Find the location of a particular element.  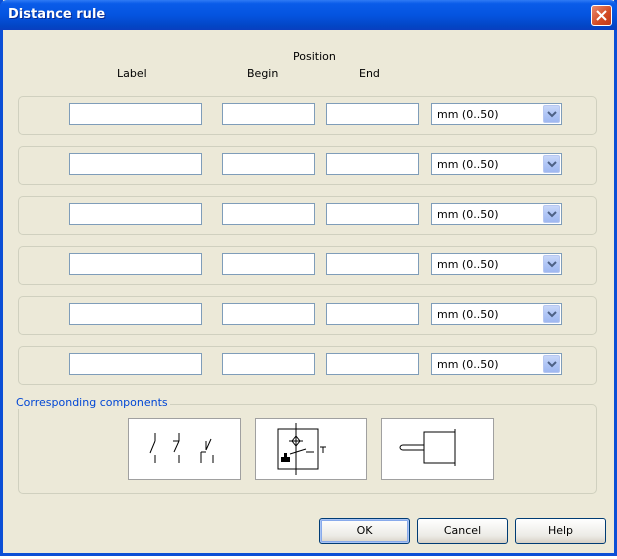

plug-connector-icon is located at coordinates (427, 447).